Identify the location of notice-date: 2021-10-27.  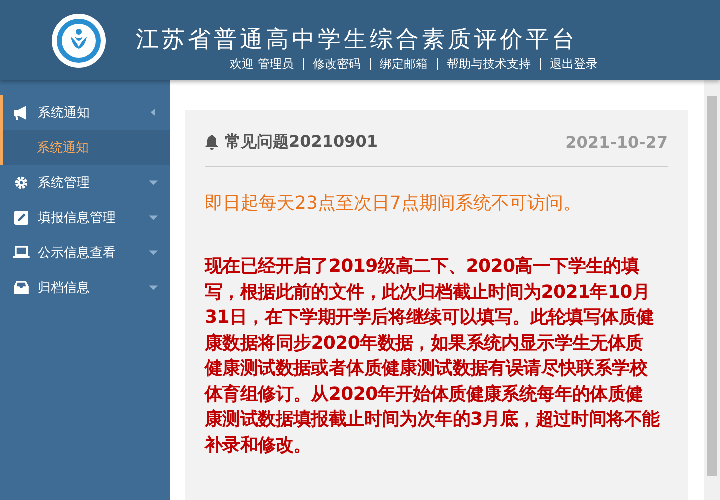
(617, 142).